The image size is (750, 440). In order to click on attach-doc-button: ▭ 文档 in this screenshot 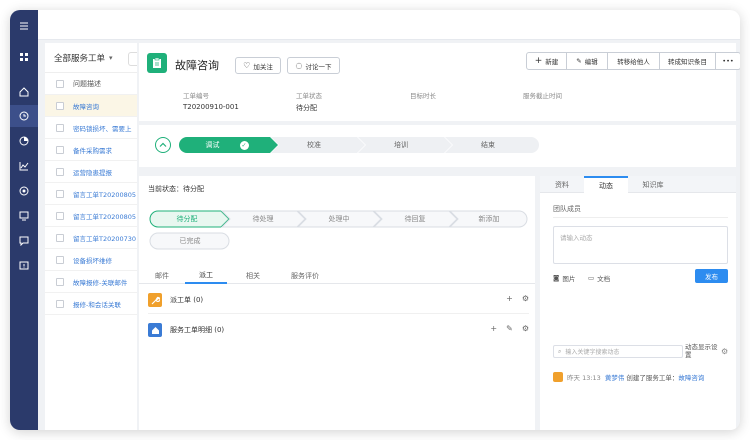, I will do `click(599, 278)`.